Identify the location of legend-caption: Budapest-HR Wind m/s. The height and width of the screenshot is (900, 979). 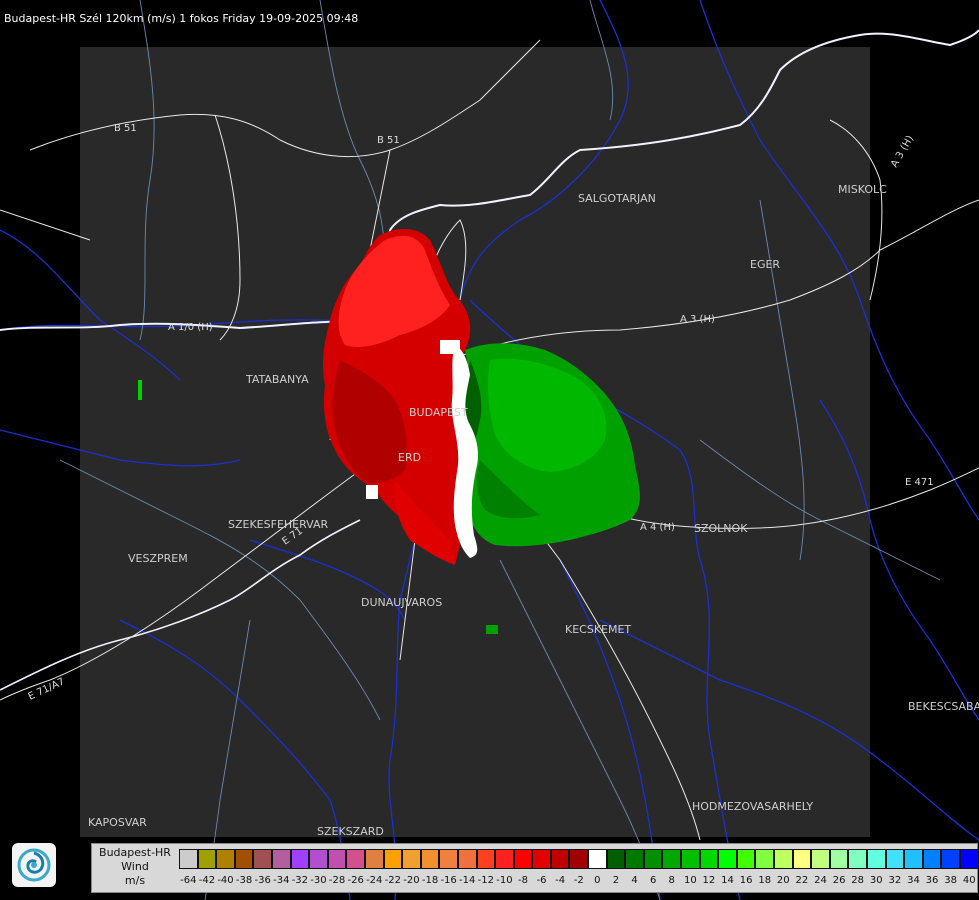
(135, 867).